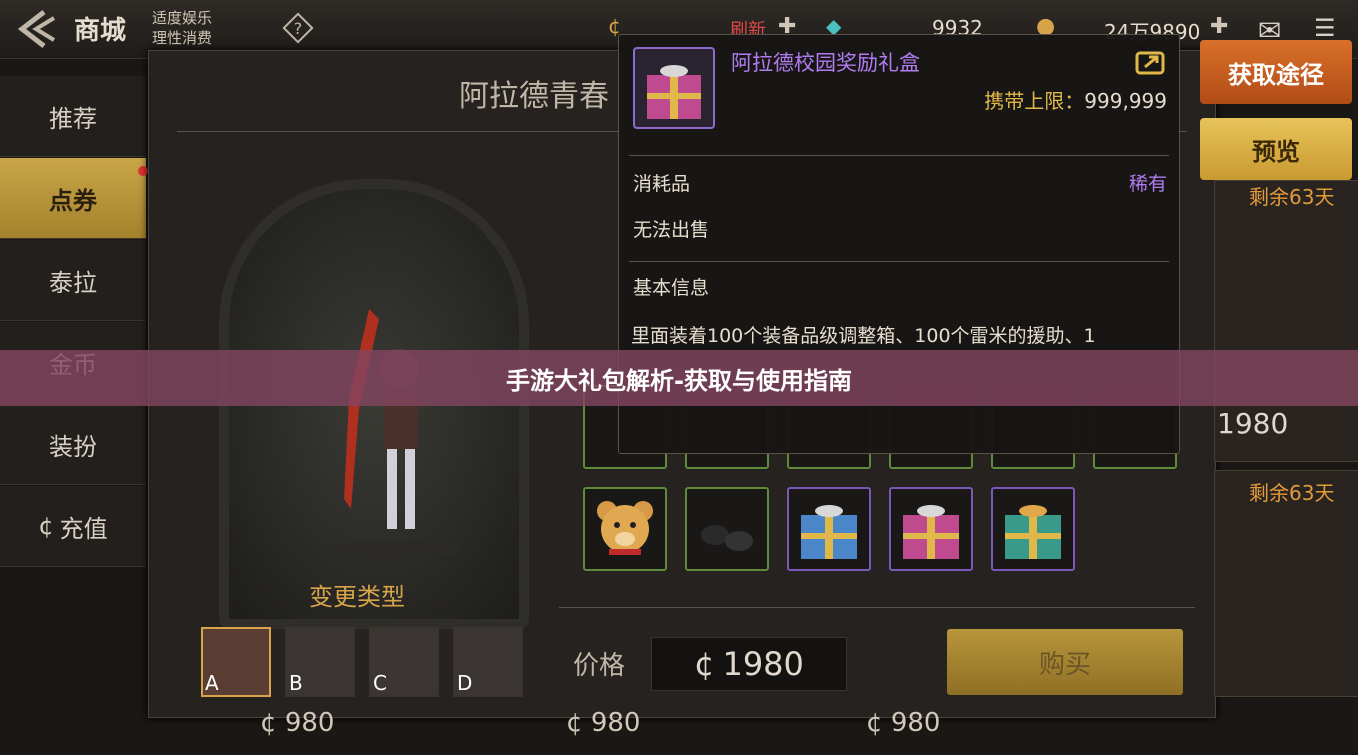 This screenshot has height=755, width=1358. Describe the element at coordinates (380, 683) in the screenshot. I see `variant-label: C` at that location.